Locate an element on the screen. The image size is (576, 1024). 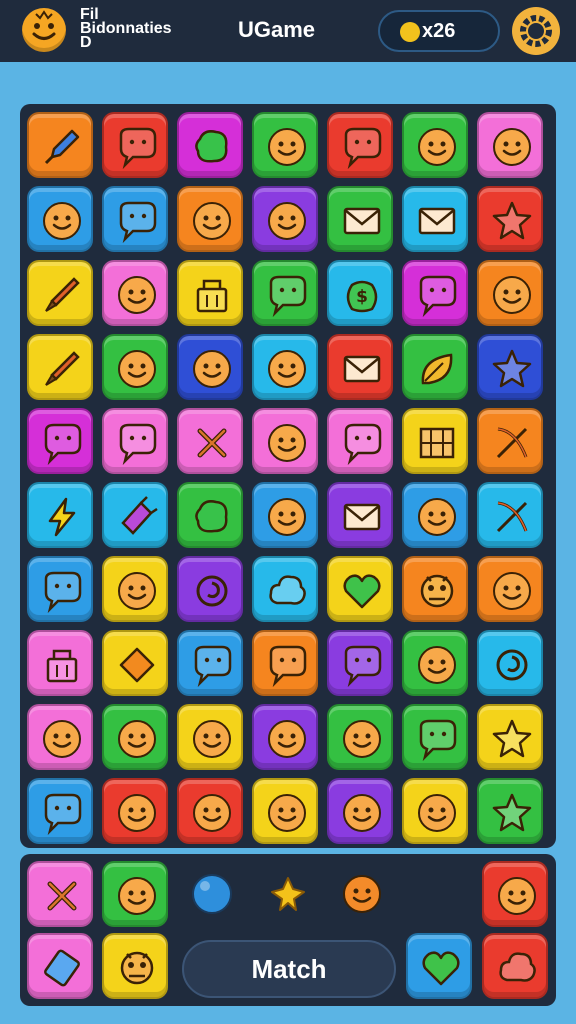
envelope-icon is located at coordinates (362, 221).